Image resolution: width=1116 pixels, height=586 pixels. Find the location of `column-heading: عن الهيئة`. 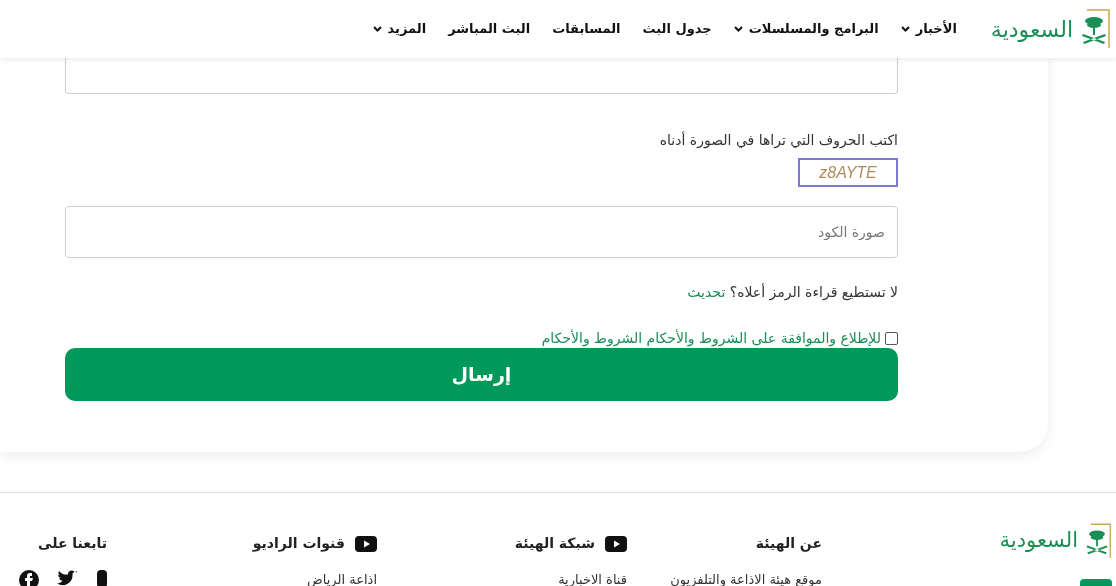

column-heading: عن الهيئة is located at coordinates (788, 544).